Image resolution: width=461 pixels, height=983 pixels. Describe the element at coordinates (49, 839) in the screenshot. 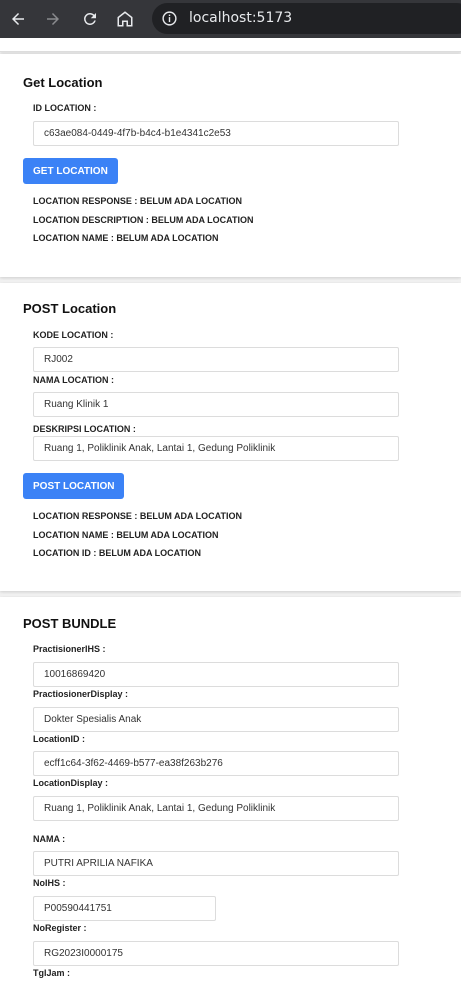

I see `nama-label: NAMA :` at that location.